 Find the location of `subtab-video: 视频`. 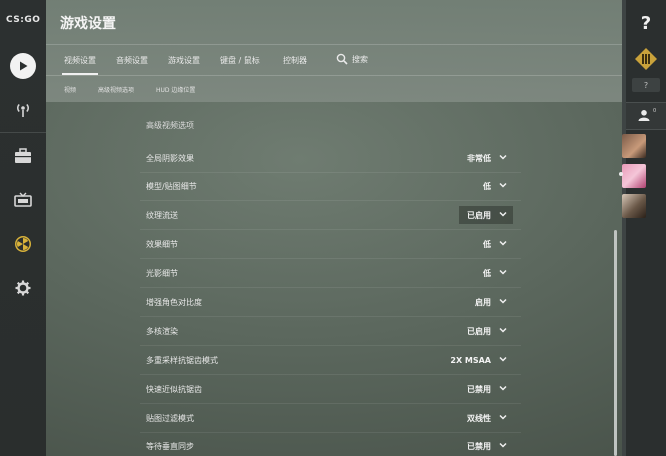

subtab-video: 视频 is located at coordinates (70, 89).